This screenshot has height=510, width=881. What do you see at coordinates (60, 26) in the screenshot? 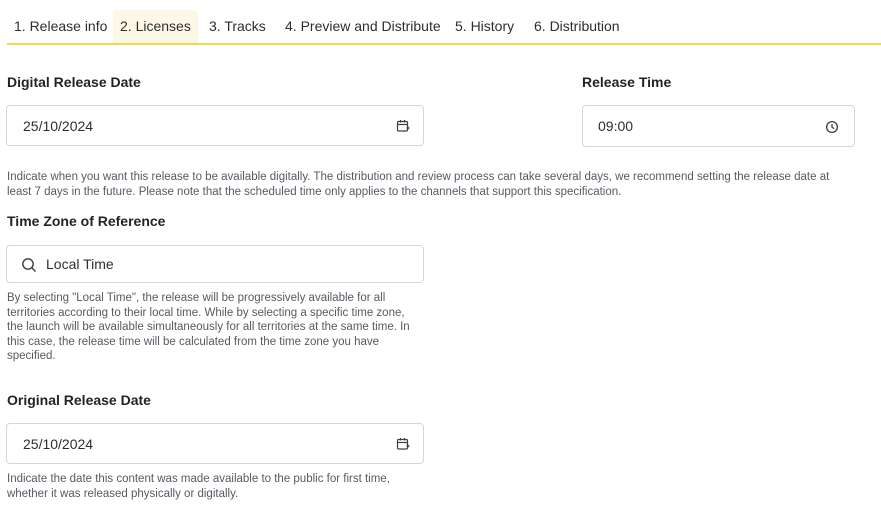
I see `tab-release-info: 1. Release info` at bounding box center [60, 26].